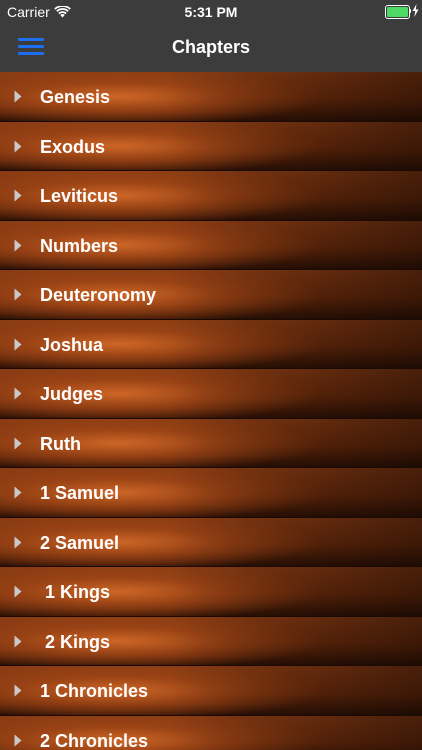 This screenshot has width=422, height=750. Describe the element at coordinates (73, 146) in the screenshot. I see `chapter-label: Exodus` at that location.